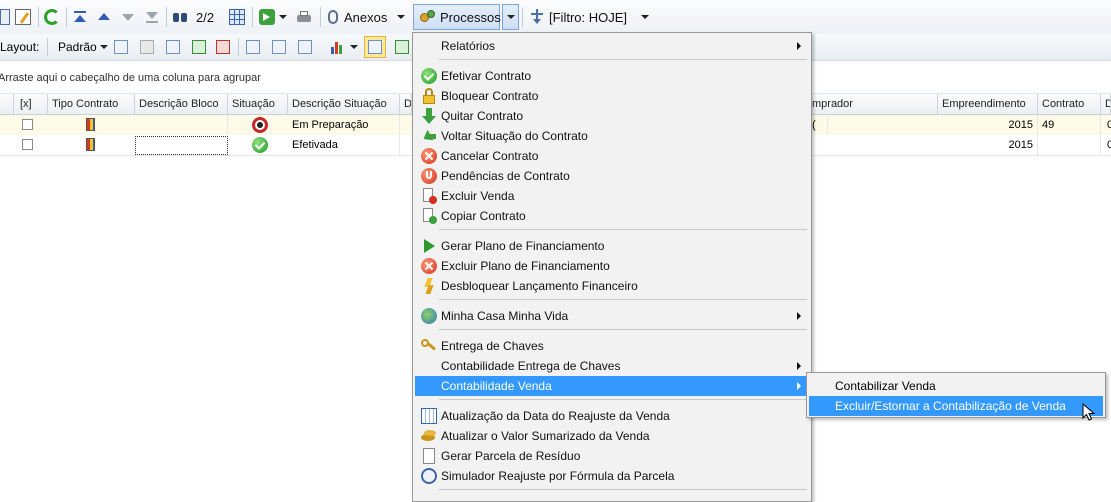  Describe the element at coordinates (402, 47) in the screenshot. I see `view-toggle-button` at that location.